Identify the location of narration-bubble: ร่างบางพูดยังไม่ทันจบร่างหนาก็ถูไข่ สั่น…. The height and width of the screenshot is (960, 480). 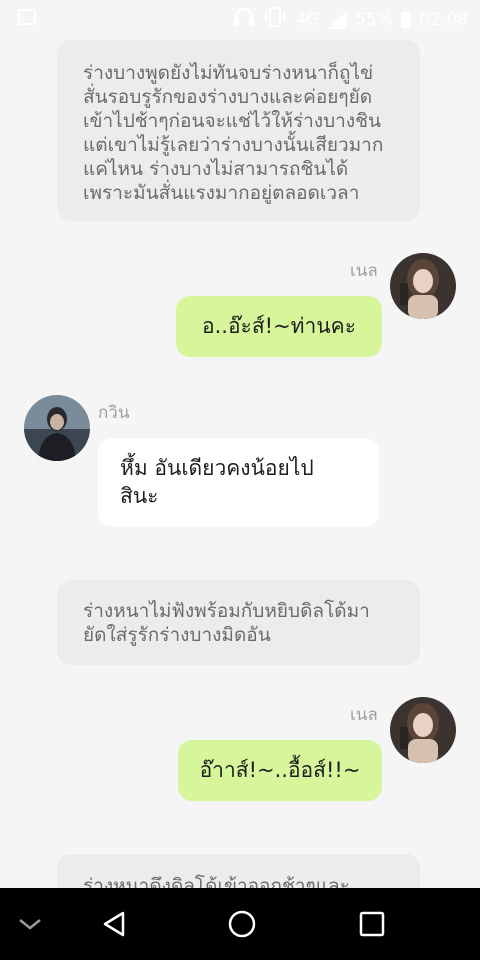
(238, 130).